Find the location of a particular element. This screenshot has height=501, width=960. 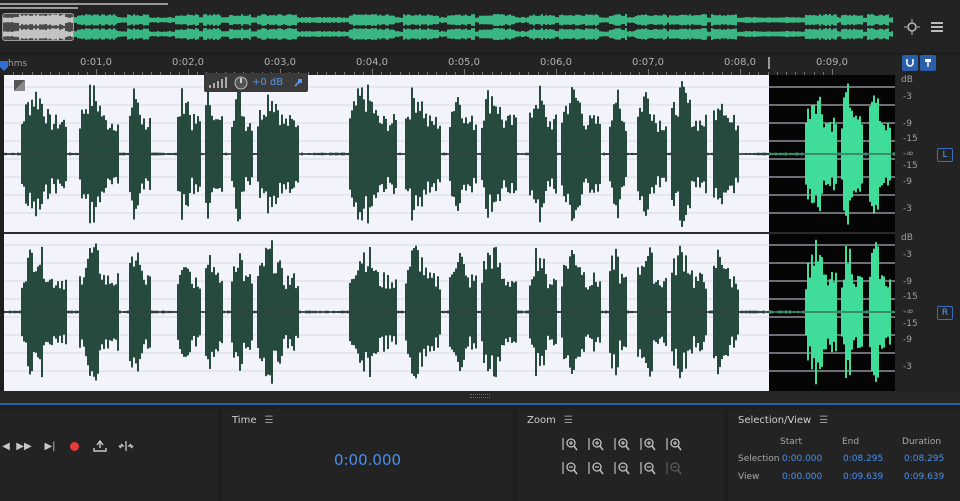

skip-silence-button is located at coordinates (126, 446).